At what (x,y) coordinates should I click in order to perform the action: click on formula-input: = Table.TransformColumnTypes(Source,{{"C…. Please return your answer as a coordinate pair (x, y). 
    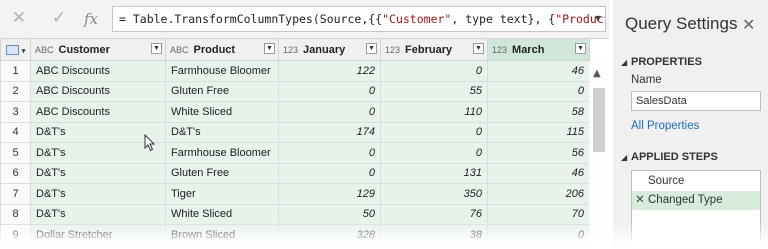
    Looking at the image, I should click on (359, 19).